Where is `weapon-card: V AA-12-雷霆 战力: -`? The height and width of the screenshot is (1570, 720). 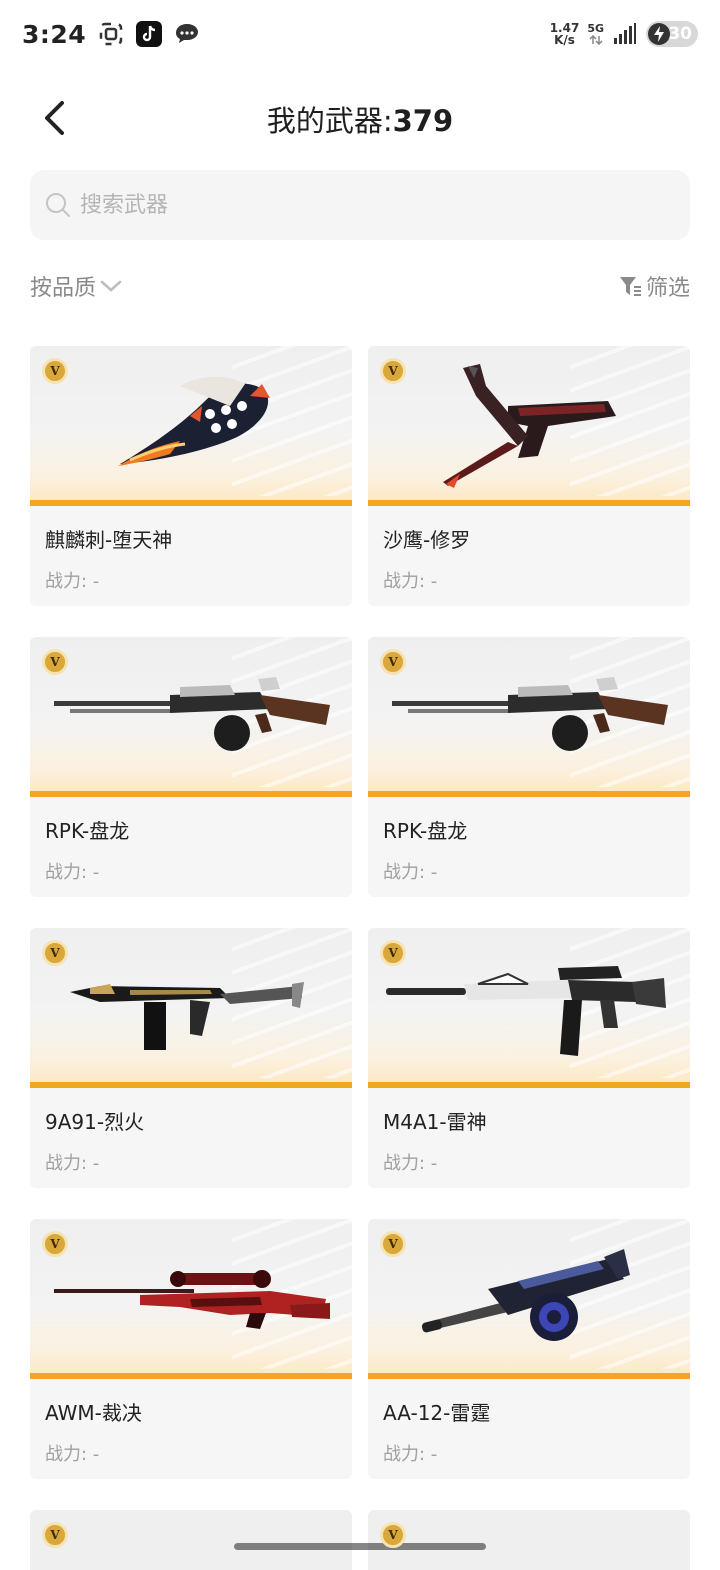 weapon-card: V AA-12-雷霆 战力: - is located at coordinates (529, 1349).